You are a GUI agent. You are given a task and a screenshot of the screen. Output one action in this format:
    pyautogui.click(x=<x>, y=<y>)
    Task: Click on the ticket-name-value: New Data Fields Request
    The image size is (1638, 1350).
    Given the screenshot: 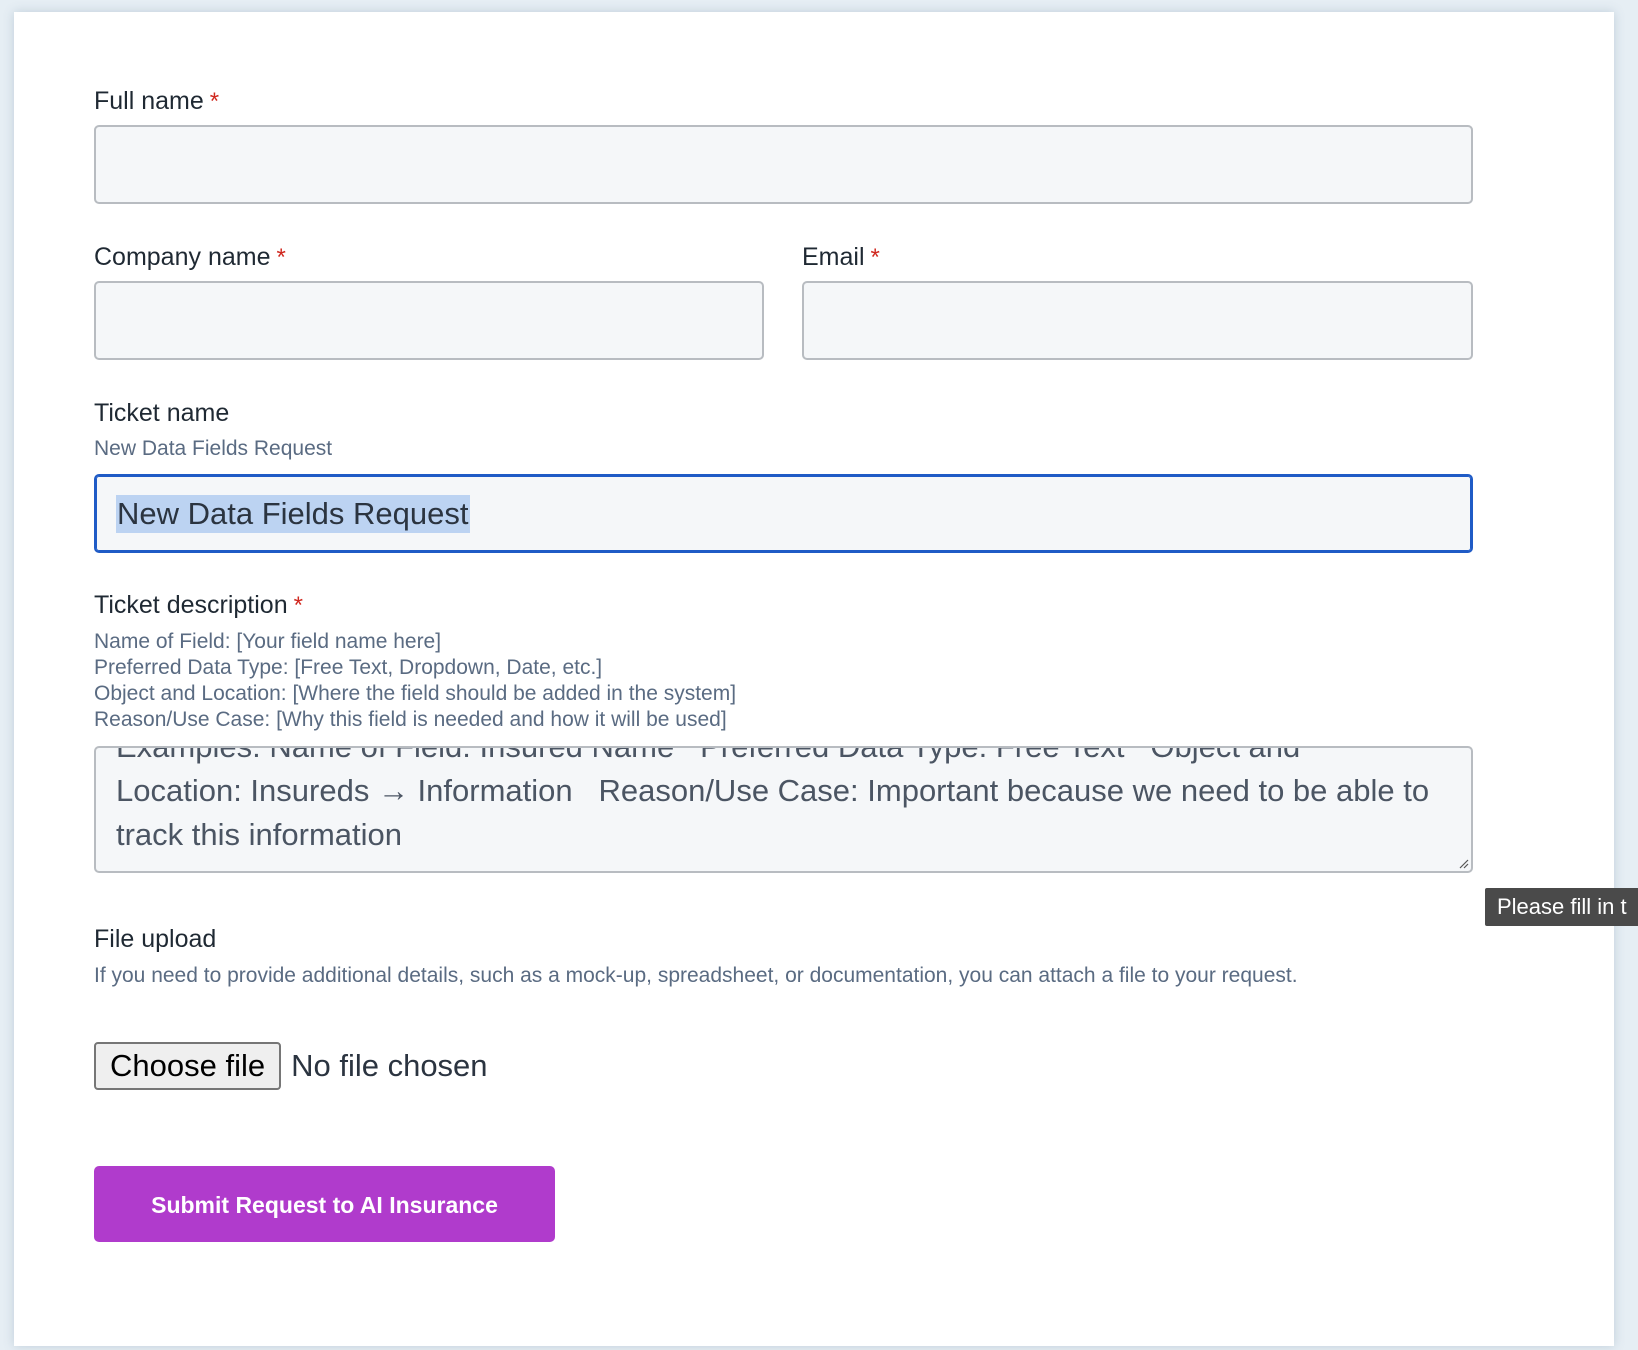 What is the action you would take?
    pyautogui.click(x=293, y=514)
    